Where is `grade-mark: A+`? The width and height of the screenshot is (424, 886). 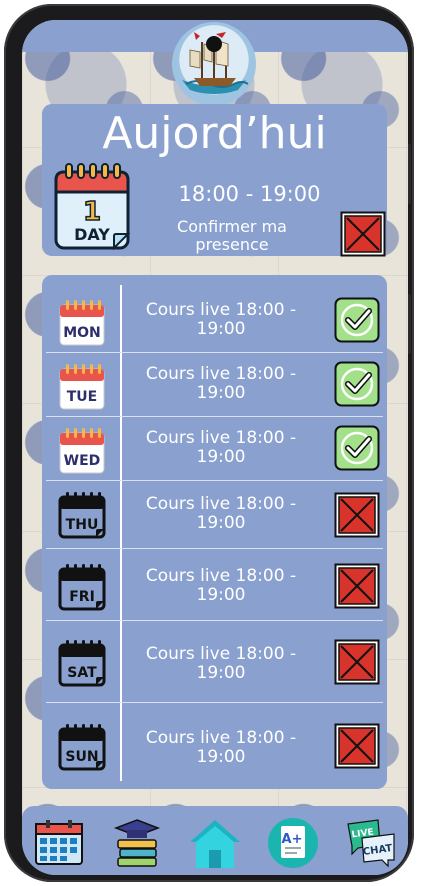
grade-mark: A+ is located at coordinates (292, 839).